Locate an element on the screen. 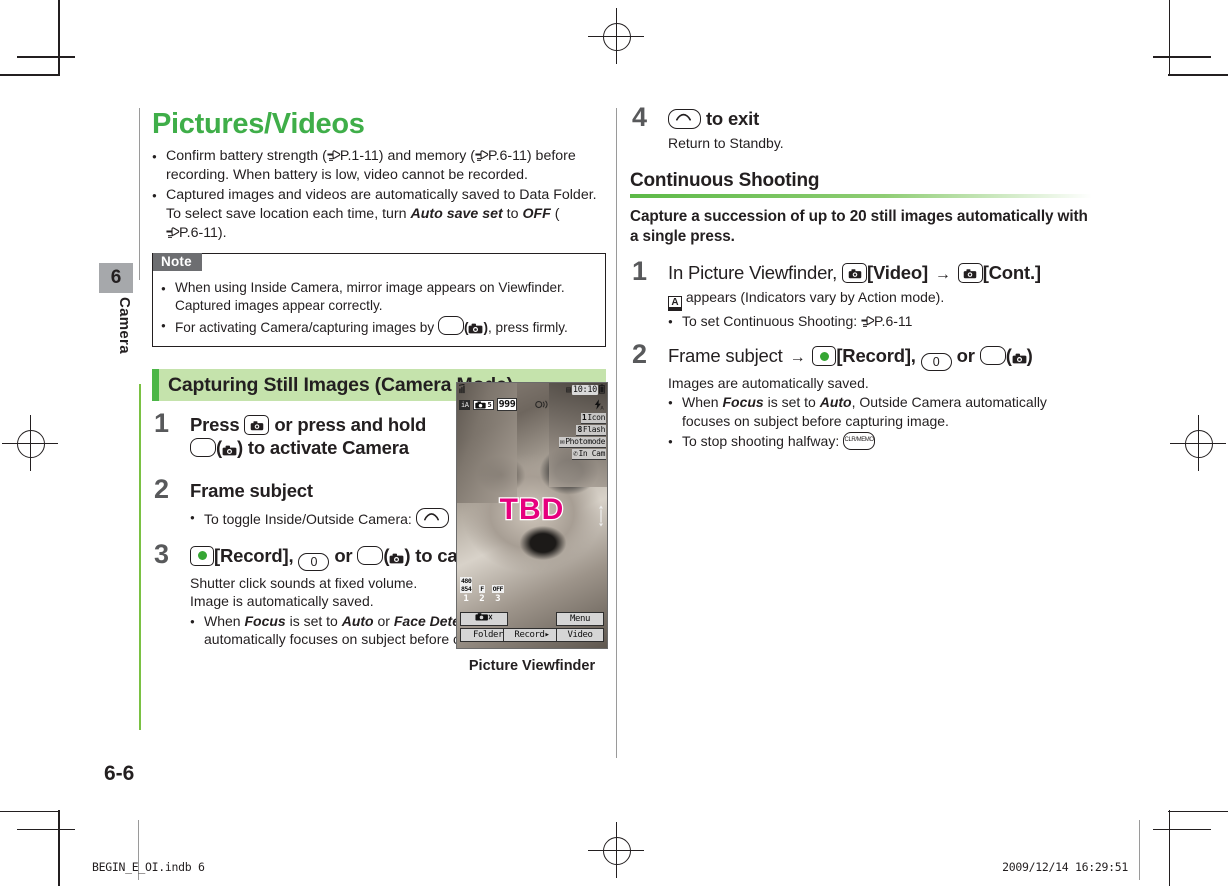 The width and height of the screenshot is (1228, 886). step-4-head-label: to exit is located at coordinates (732, 118).